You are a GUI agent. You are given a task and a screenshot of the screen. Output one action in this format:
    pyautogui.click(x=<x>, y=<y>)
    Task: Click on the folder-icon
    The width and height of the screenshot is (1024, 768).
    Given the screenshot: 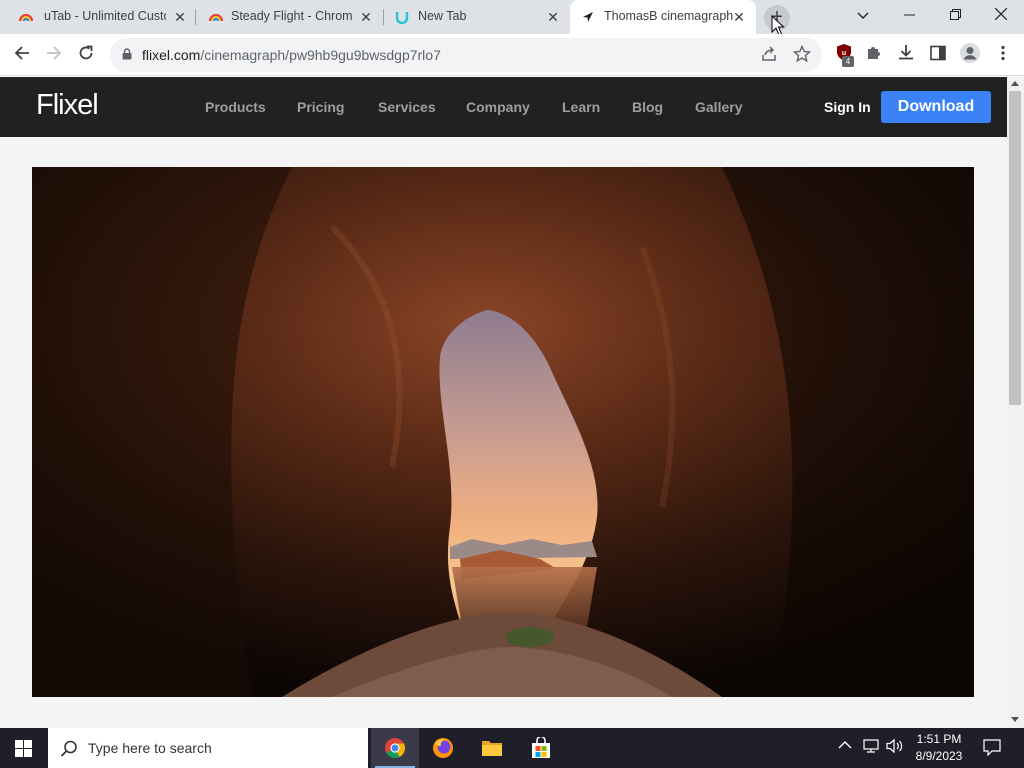 What is the action you would take?
    pyautogui.click(x=492, y=748)
    